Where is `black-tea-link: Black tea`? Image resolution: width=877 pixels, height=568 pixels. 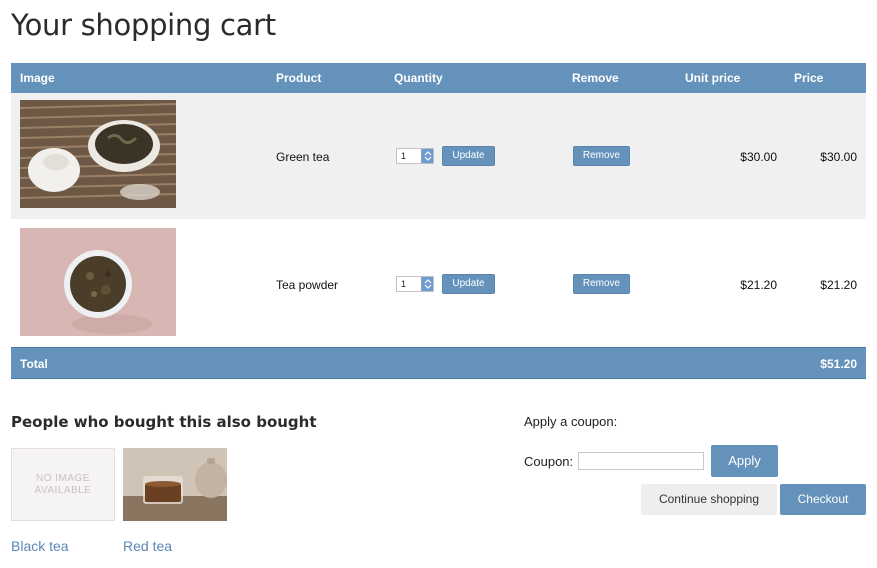 black-tea-link: Black tea is located at coordinates (40, 546).